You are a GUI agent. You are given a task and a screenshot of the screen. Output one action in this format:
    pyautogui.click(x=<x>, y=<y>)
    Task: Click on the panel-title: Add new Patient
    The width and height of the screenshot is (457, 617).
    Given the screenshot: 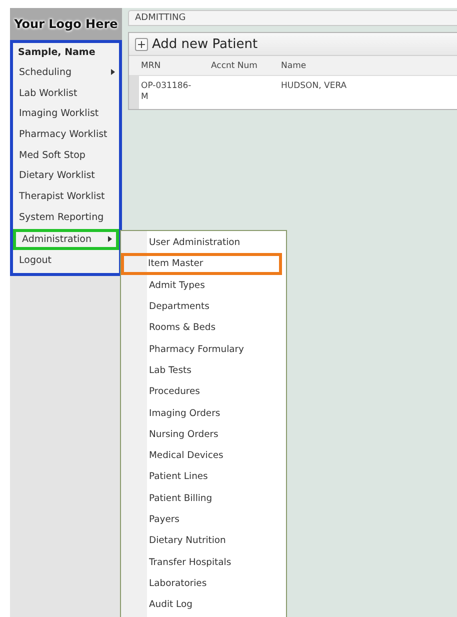 What is the action you would take?
    pyautogui.click(x=205, y=44)
    